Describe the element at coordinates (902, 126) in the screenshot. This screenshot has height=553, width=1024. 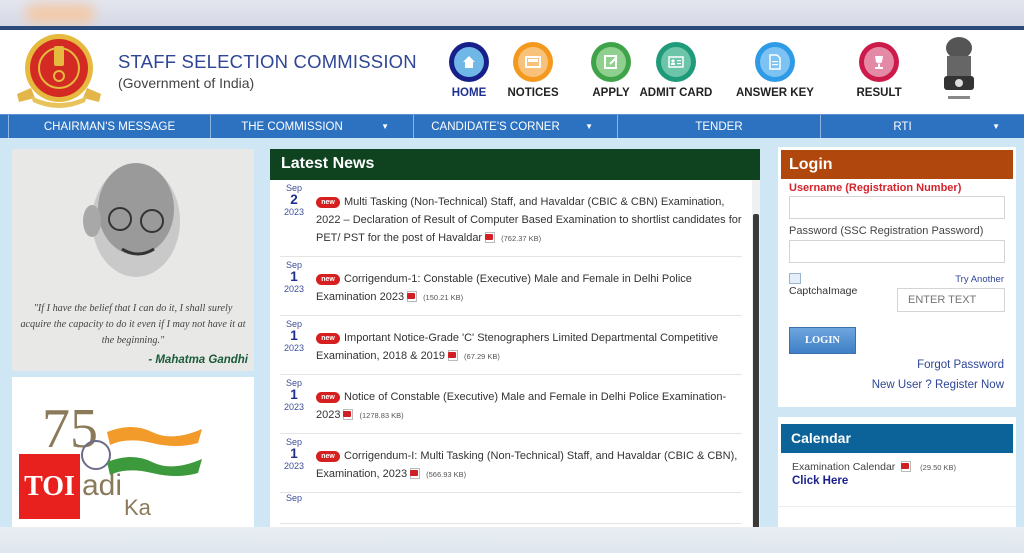
I see `nav-label: RTI` at that location.